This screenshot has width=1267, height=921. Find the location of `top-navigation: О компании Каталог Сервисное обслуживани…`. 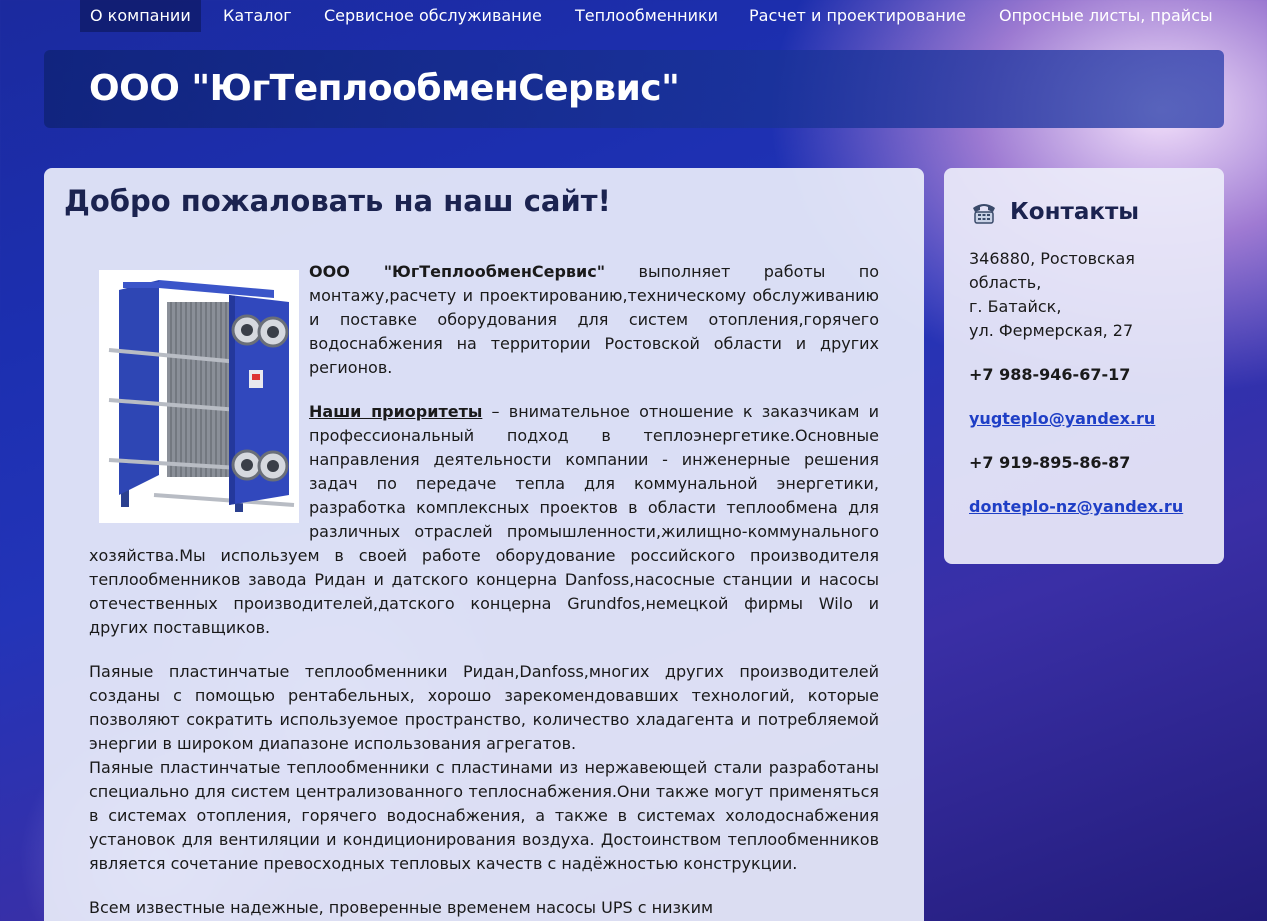

top-navigation: О компании Каталог Сервисное обслуживани… is located at coordinates (633, 16).